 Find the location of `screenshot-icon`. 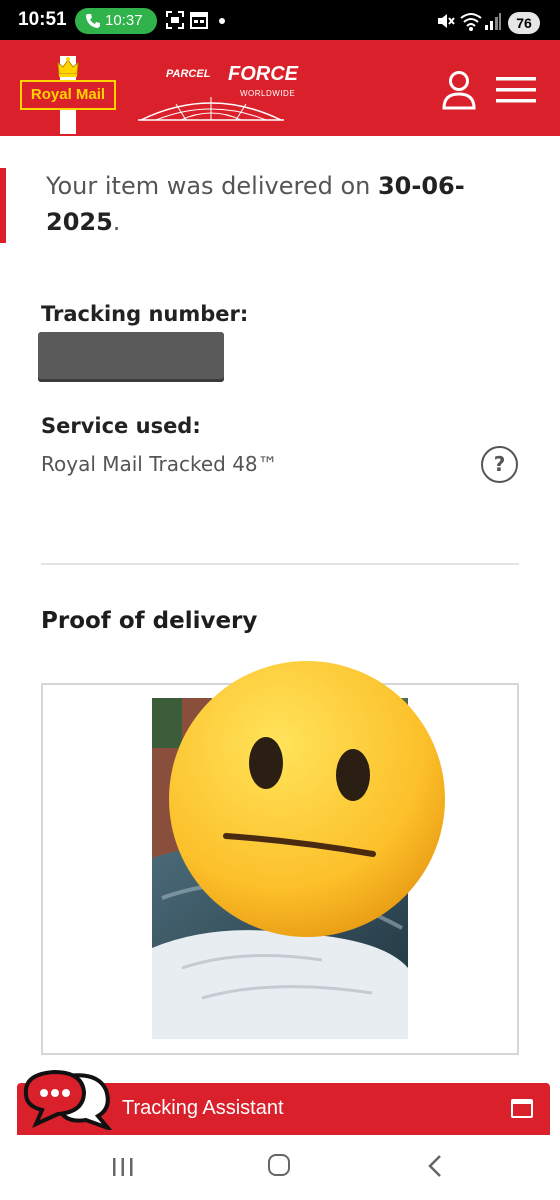

screenshot-icon is located at coordinates (175, 20).